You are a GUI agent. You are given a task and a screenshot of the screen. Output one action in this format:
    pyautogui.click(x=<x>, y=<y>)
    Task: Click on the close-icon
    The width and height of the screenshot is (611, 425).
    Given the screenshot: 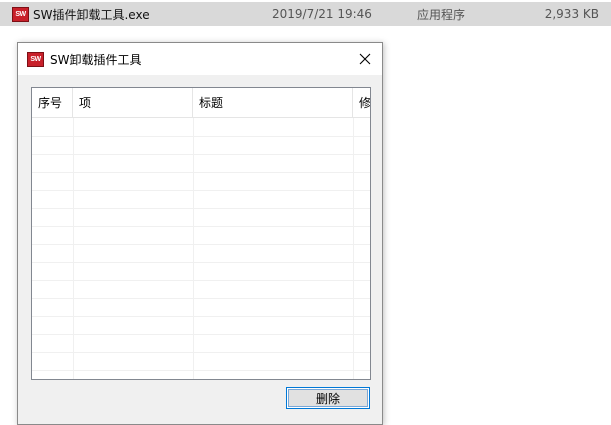 What is the action you would take?
    pyautogui.click(x=365, y=59)
    